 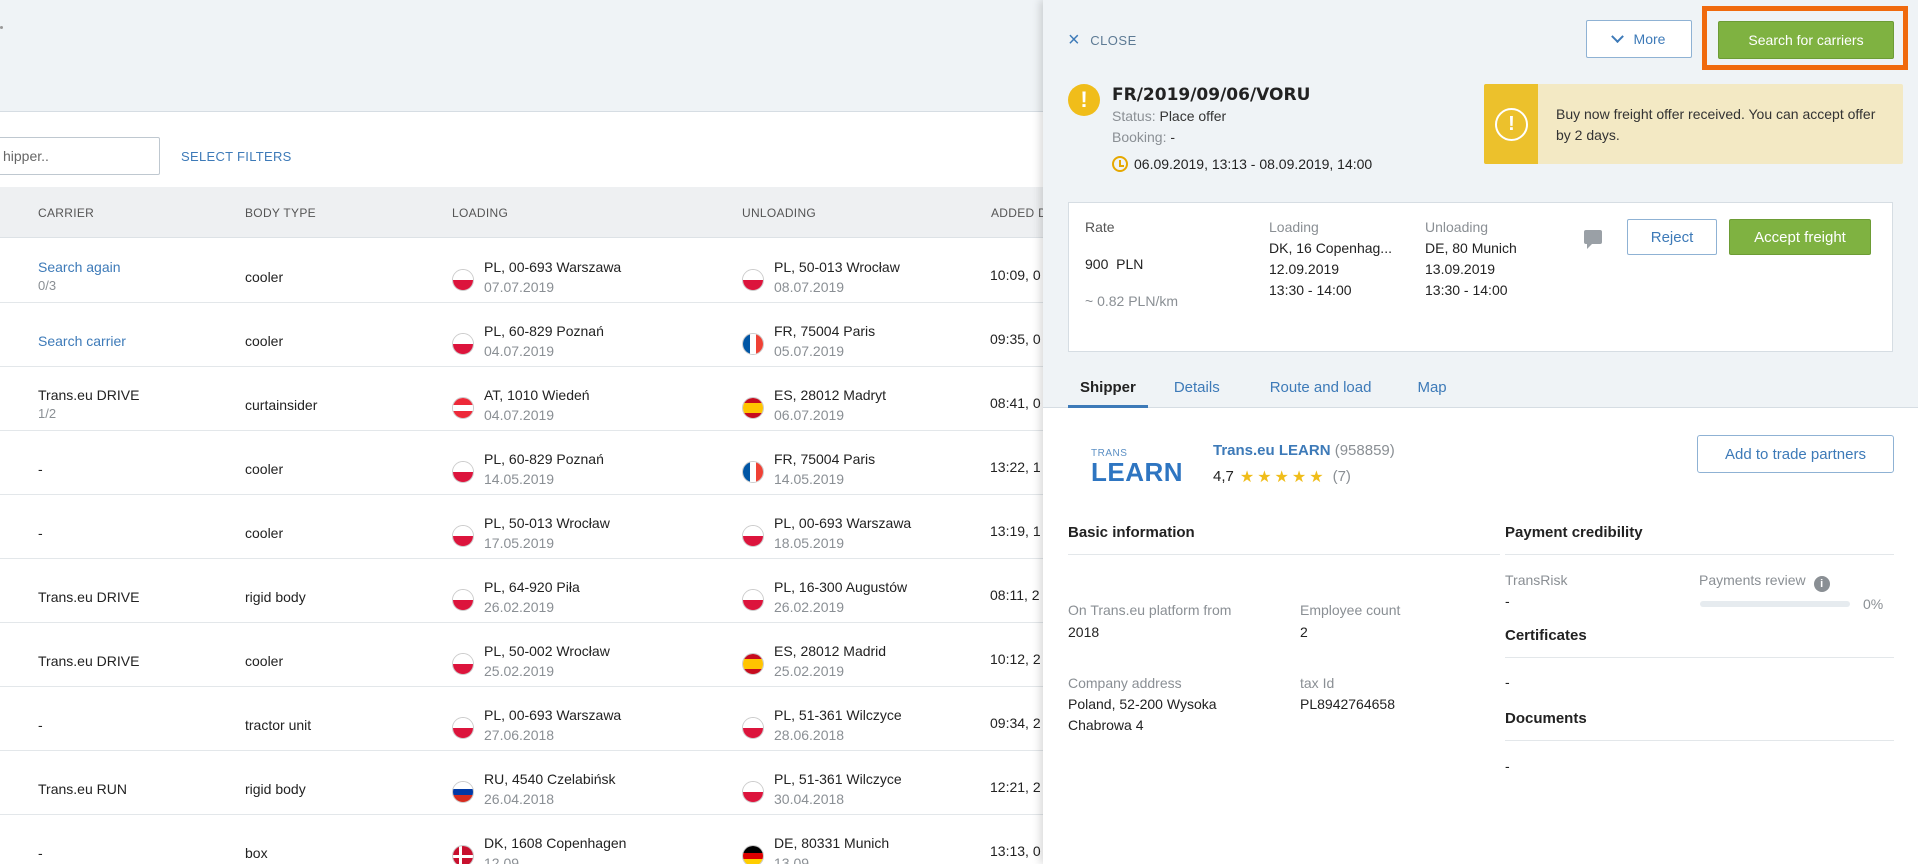 I want to click on loading-date: 17.05.2019, so click(x=519, y=543).